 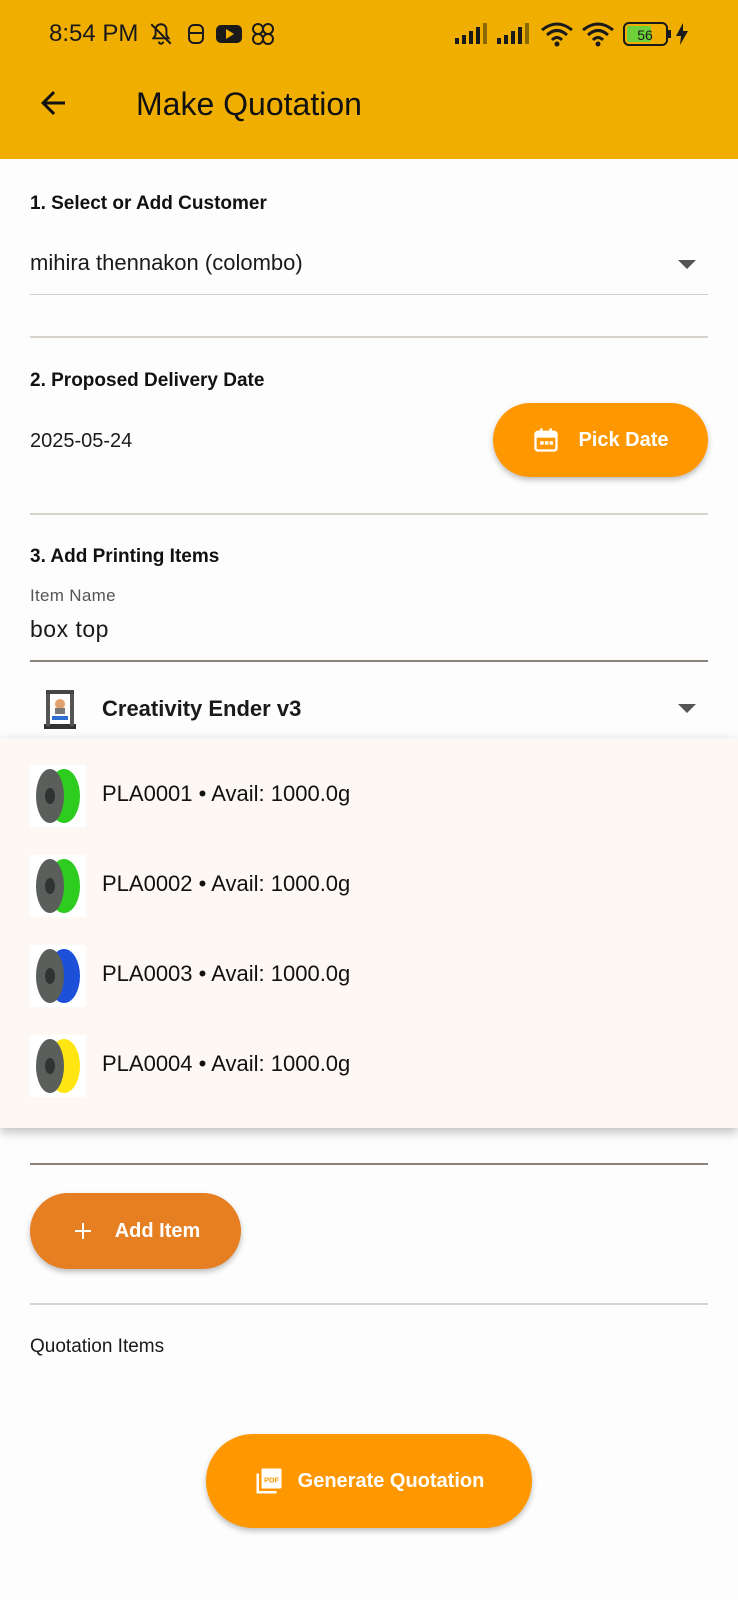 I want to click on customer-dropdown-underline, so click(x=369, y=294).